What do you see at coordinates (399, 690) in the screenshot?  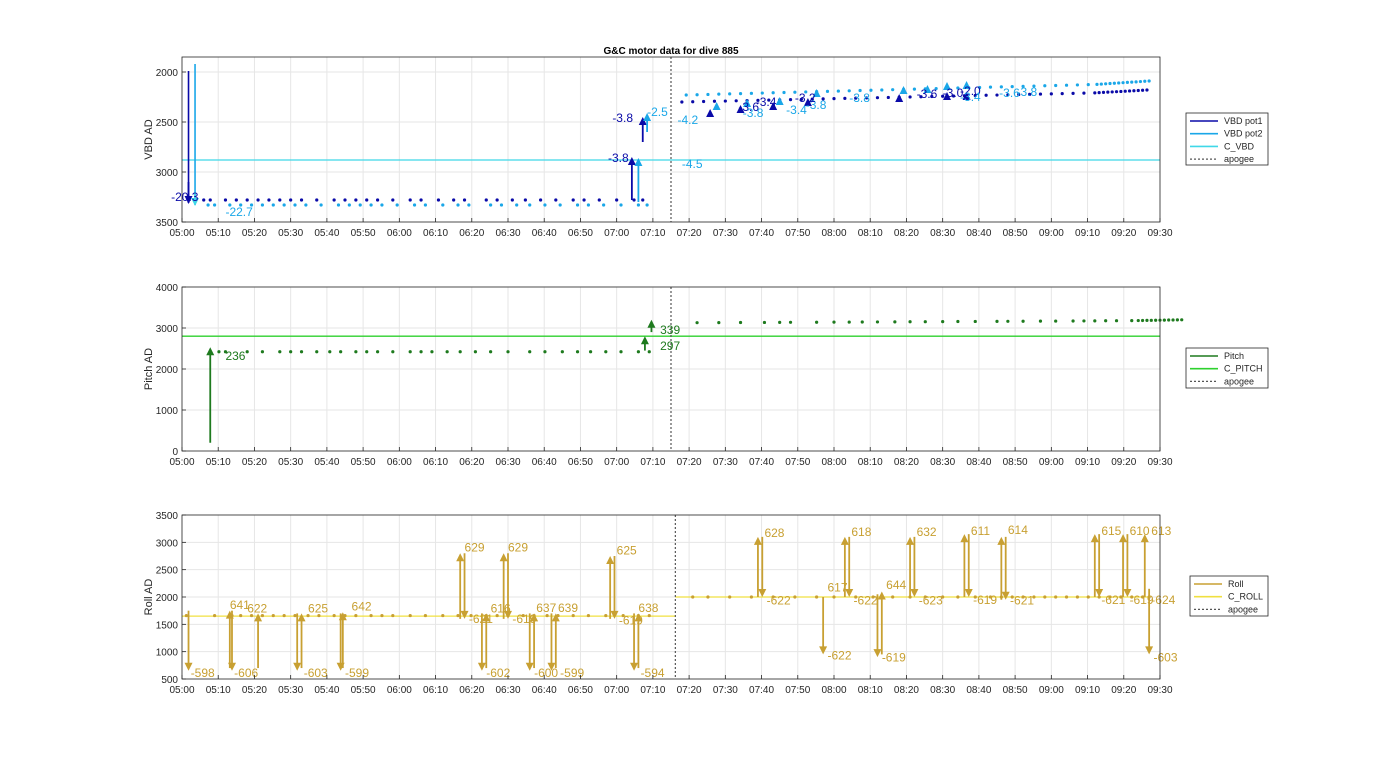 I see `x-tick-label: 06:00` at bounding box center [399, 690].